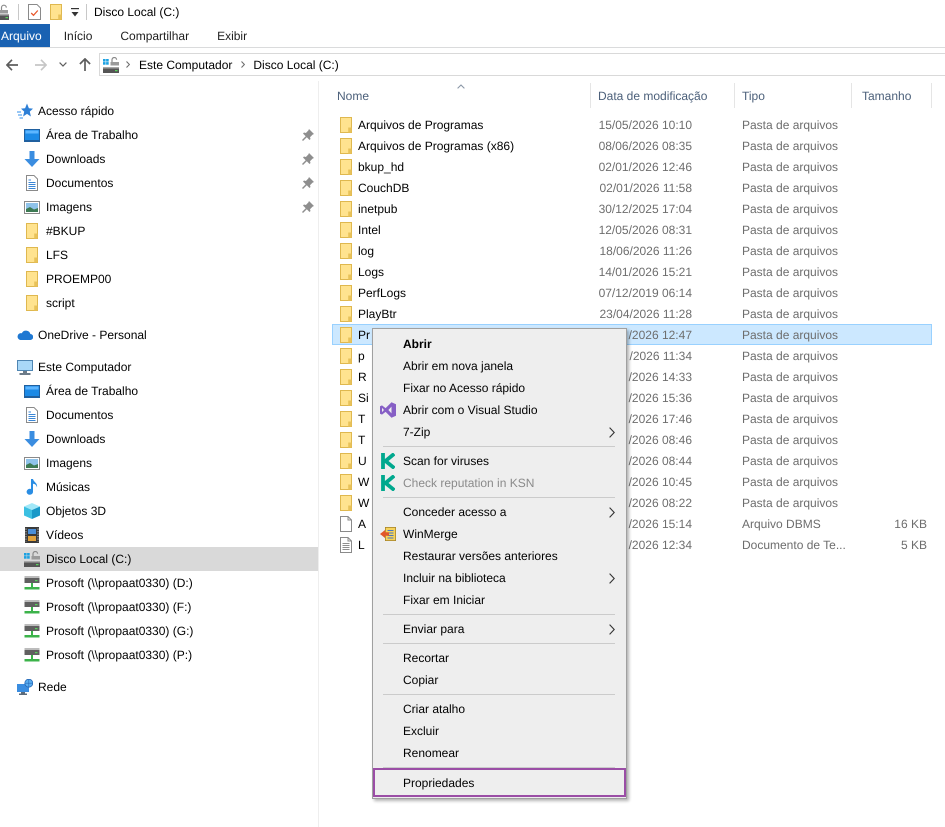 The height and width of the screenshot is (827, 945). I want to click on document-check-icon, so click(34, 12).